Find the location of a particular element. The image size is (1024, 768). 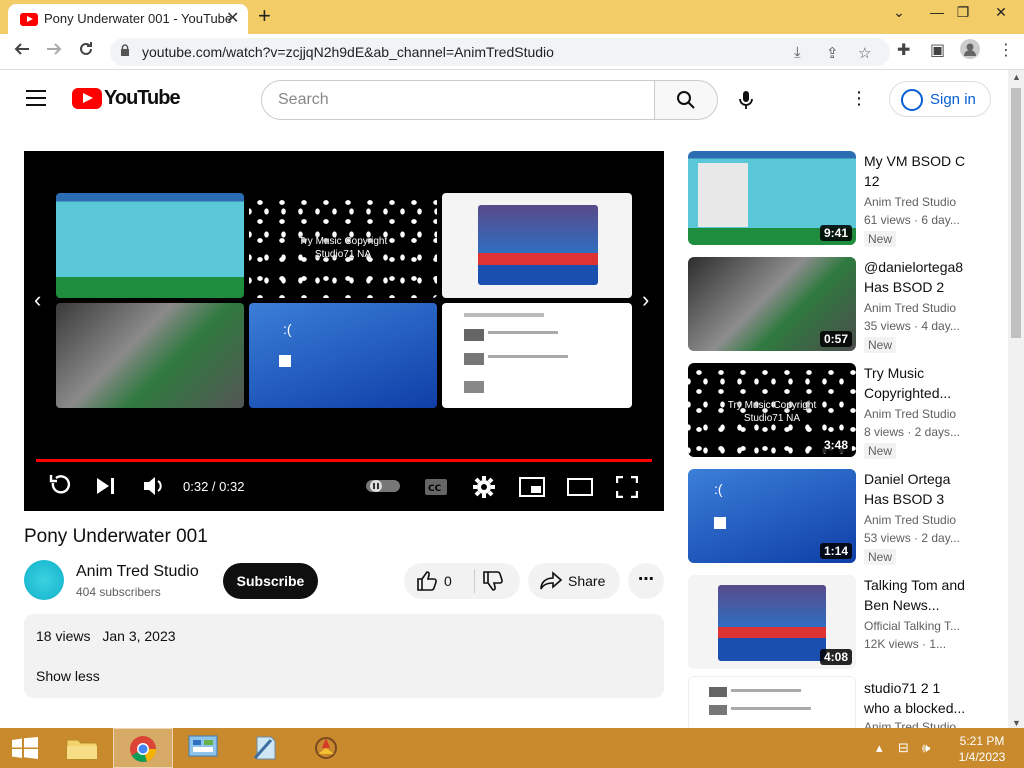

scroll-up-icon: ▲ is located at coordinates (1016, 77).